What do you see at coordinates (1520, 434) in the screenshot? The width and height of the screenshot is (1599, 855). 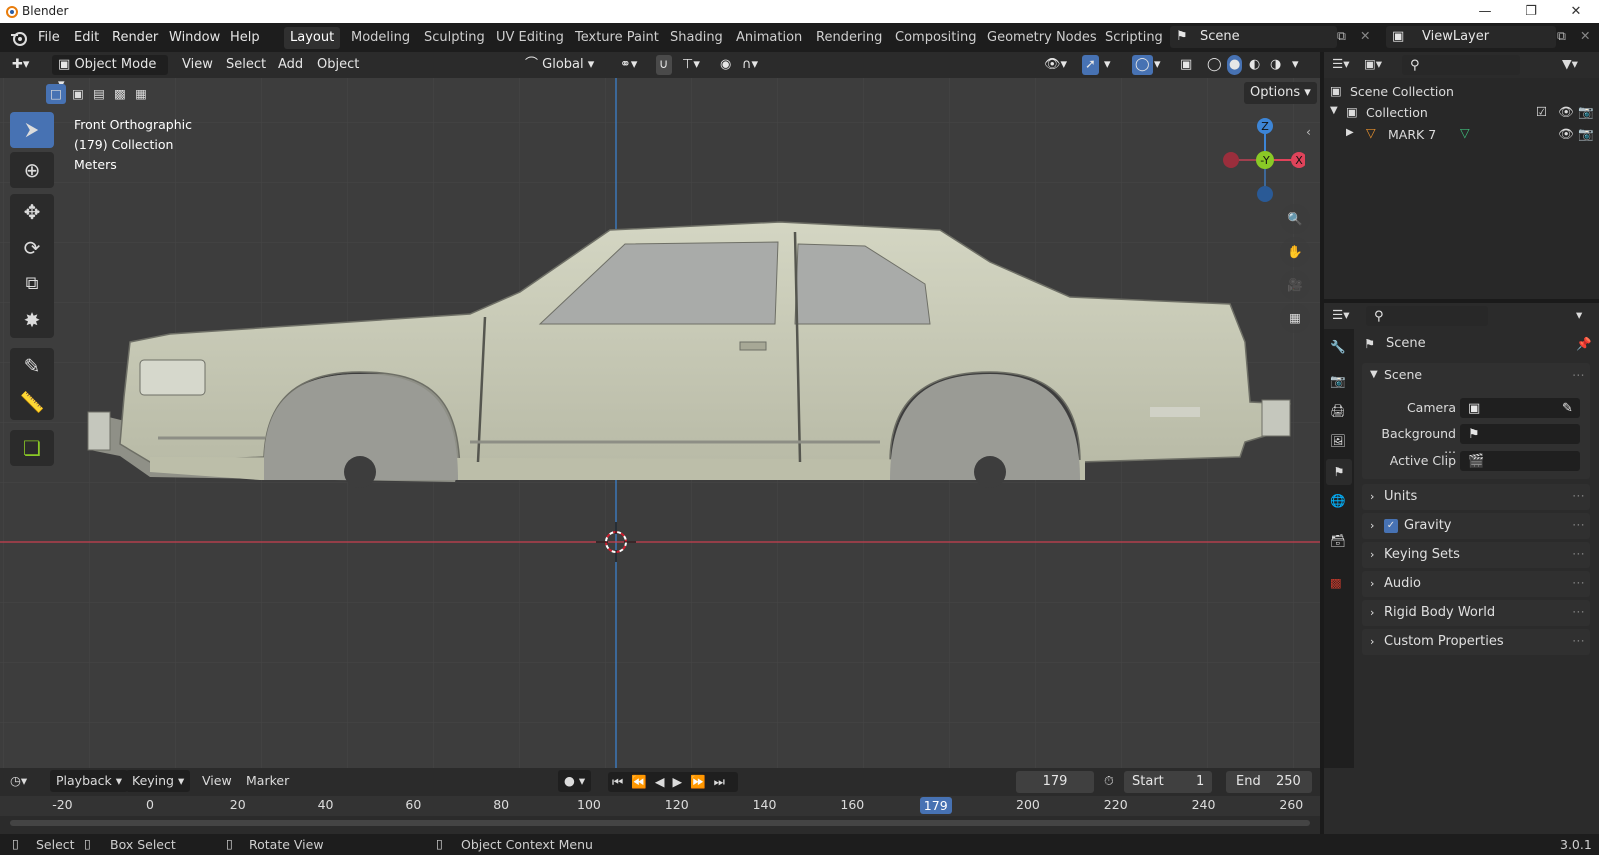 I see `background-field: ⚑` at bounding box center [1520, 434].